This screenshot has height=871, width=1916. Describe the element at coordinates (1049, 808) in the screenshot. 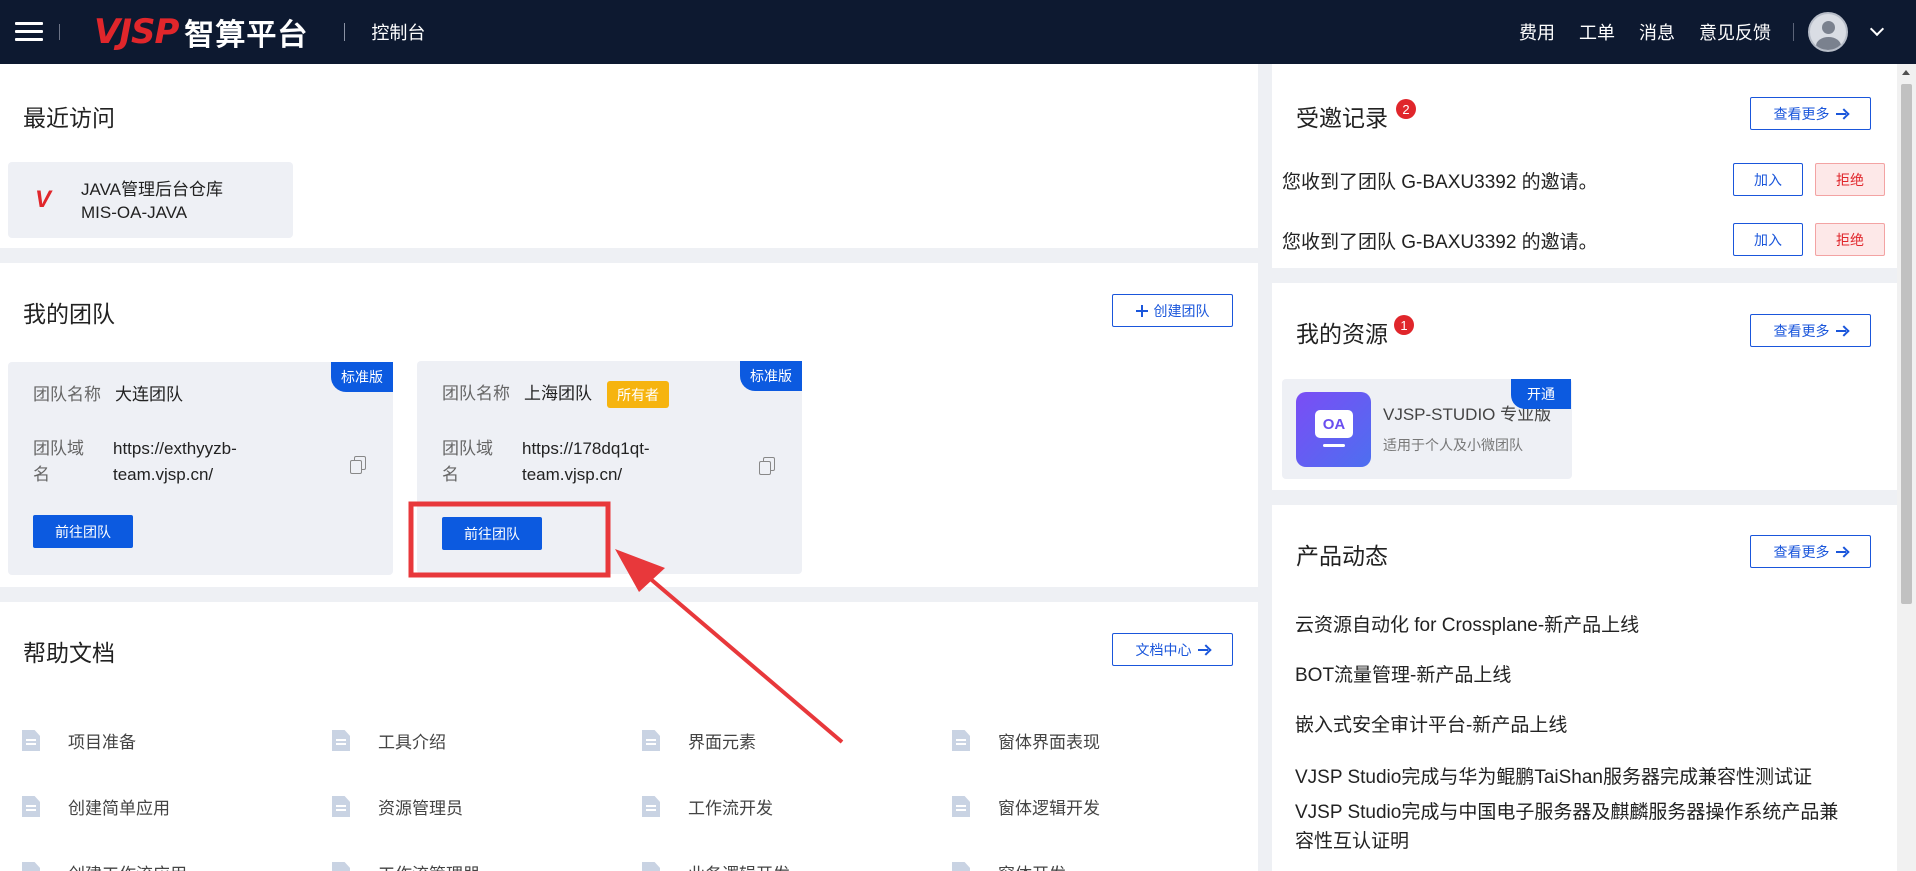

I see `doc-link-label: 窗体逻辑开发` at that location.